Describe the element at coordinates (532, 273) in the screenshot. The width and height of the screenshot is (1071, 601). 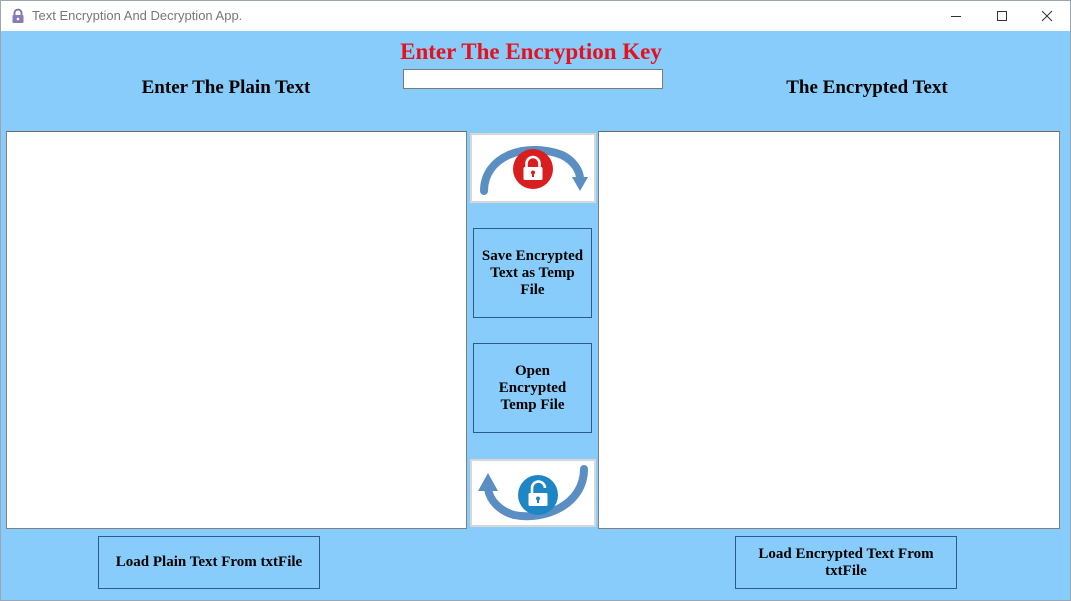
I see `save-encrypted-temp-file-button: Save Encrypted Text as Temp File` at that location.